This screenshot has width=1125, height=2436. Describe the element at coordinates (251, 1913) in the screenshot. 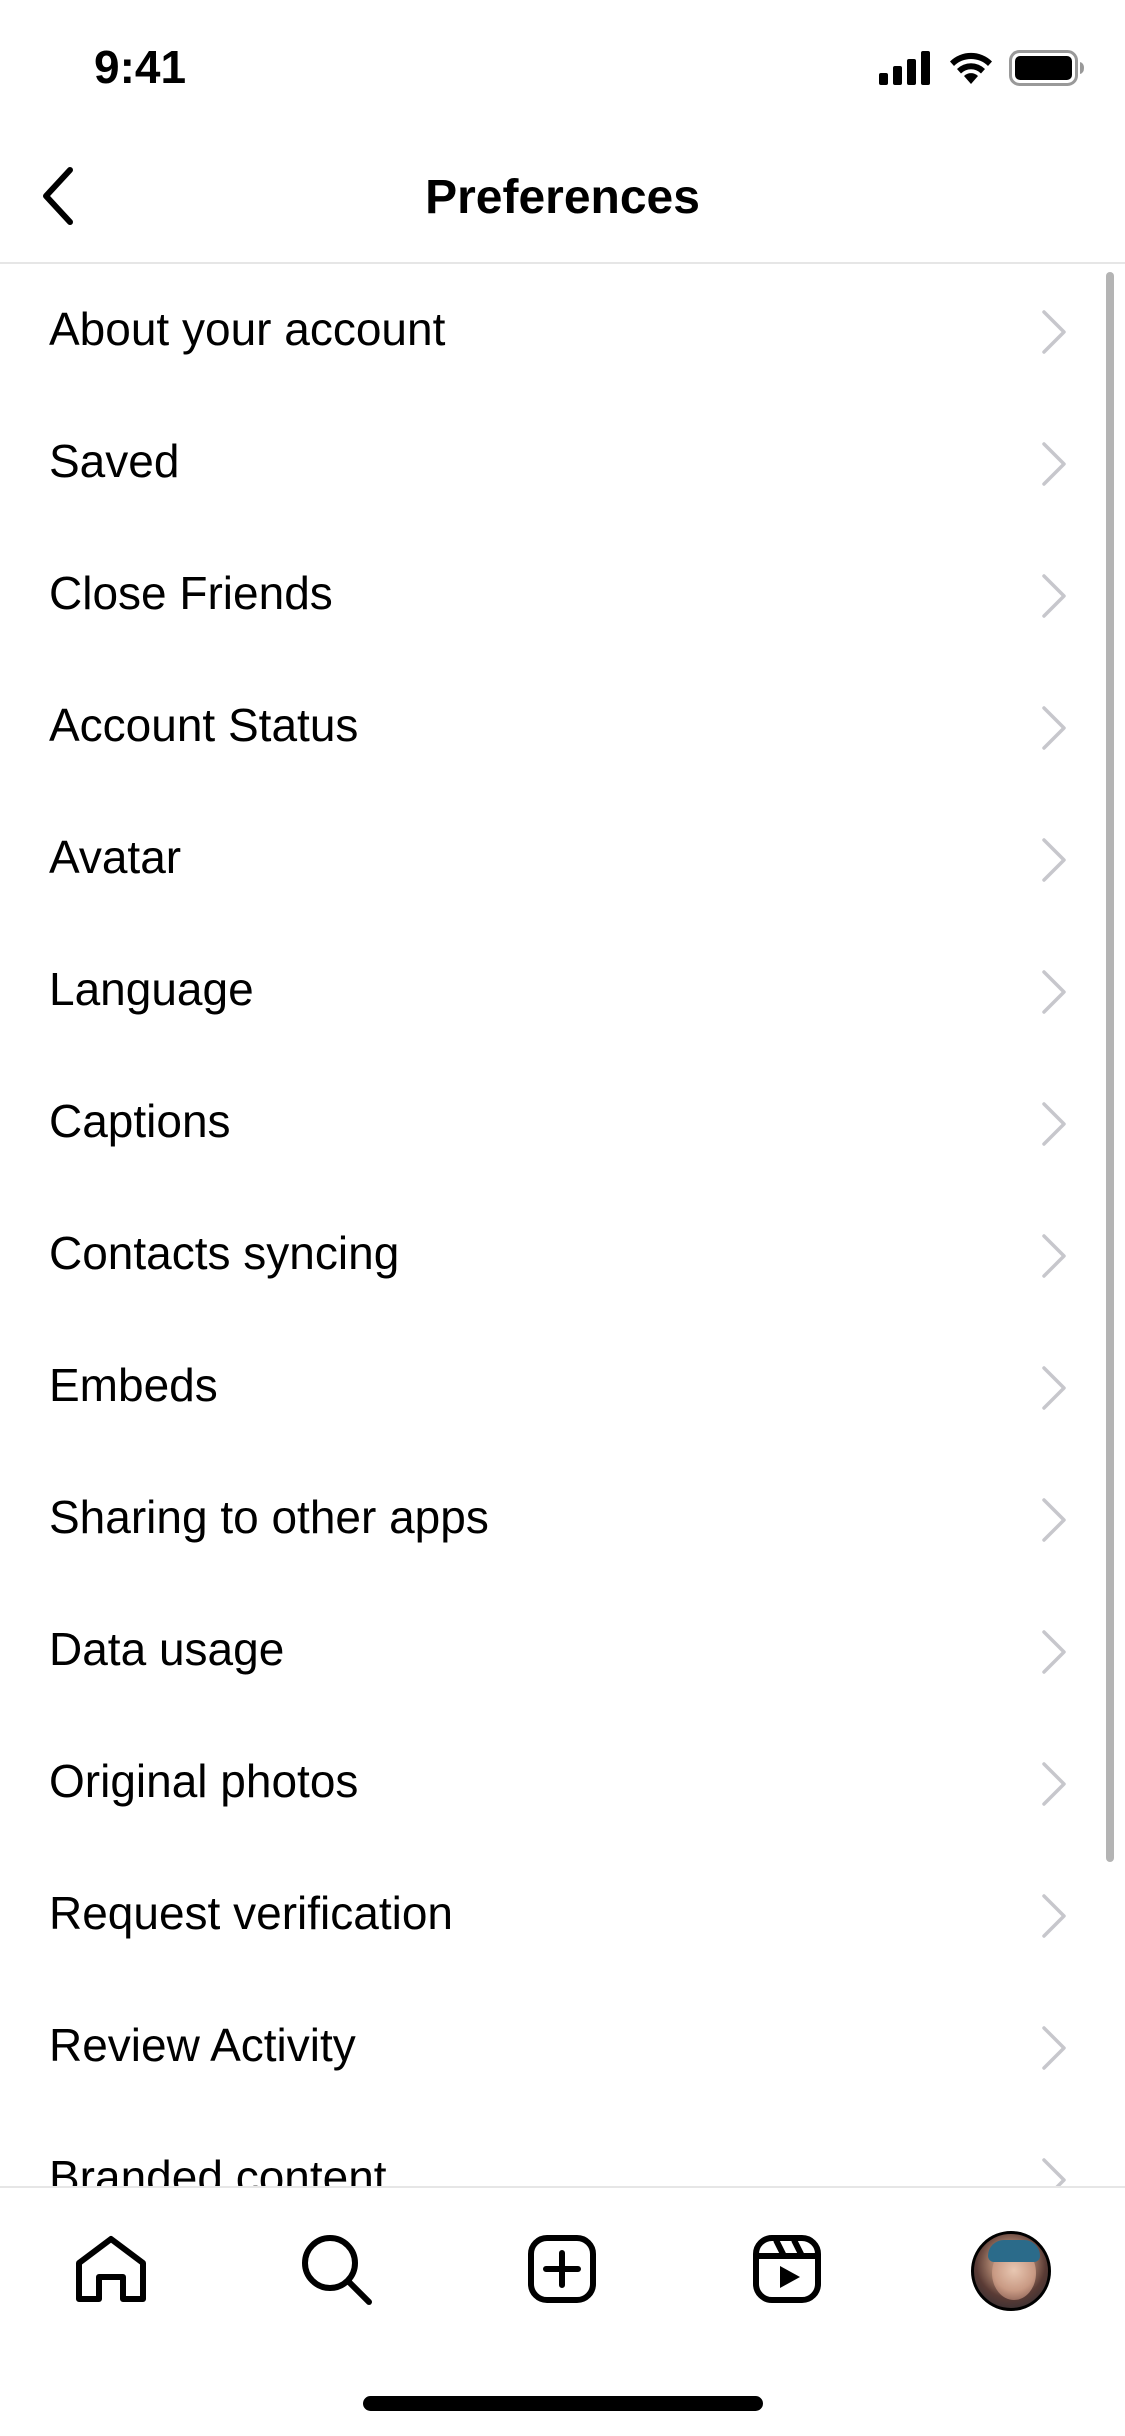

I see `list-item-label: Request verification` at that location.